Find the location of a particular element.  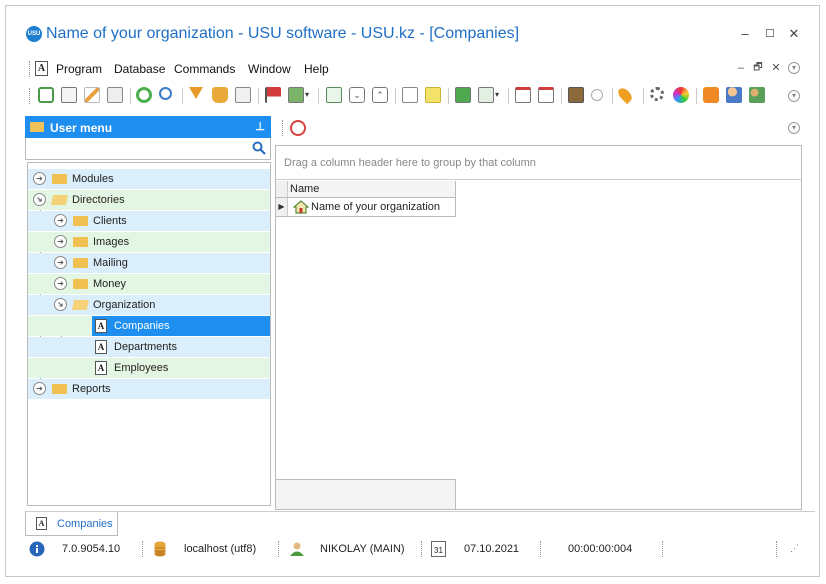

users-group-icon is located at coordinates (757, 95).